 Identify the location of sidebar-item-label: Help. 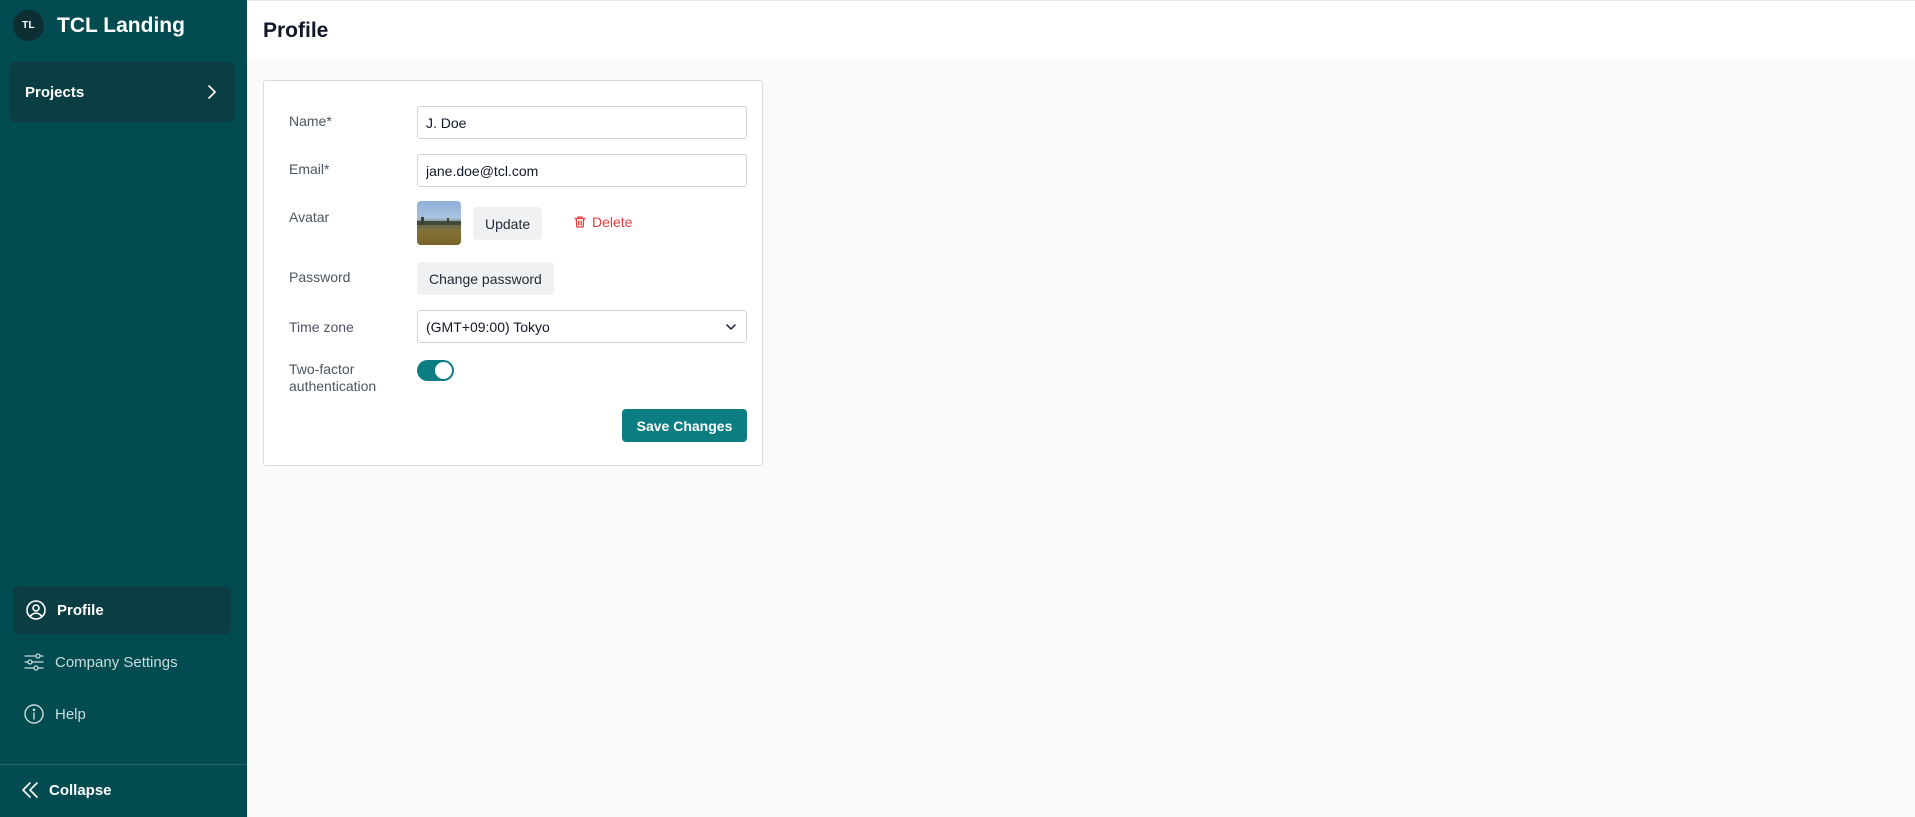
(70, 714).